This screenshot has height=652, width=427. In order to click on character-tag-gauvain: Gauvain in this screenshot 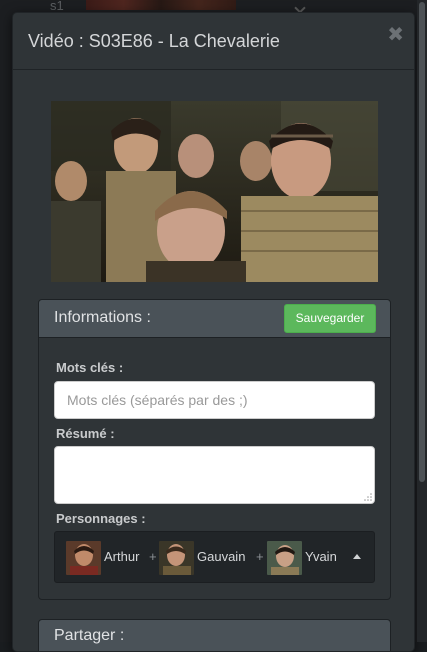, I will do `click(207, 558)`.